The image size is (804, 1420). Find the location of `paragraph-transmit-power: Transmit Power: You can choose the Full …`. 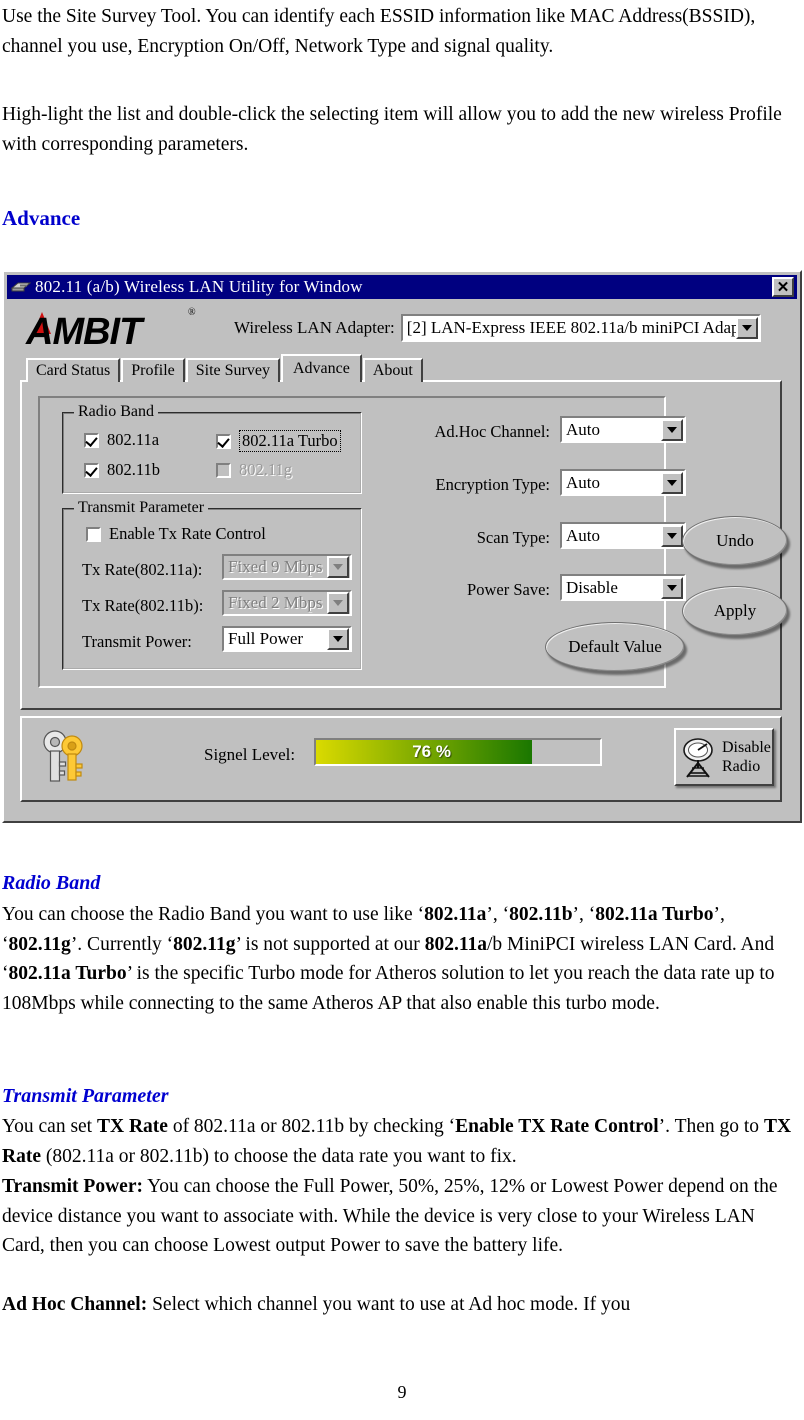

paragraph-transmit-power: Transmit Power: You can choose the Full … is located at coordinates (390, 1216).